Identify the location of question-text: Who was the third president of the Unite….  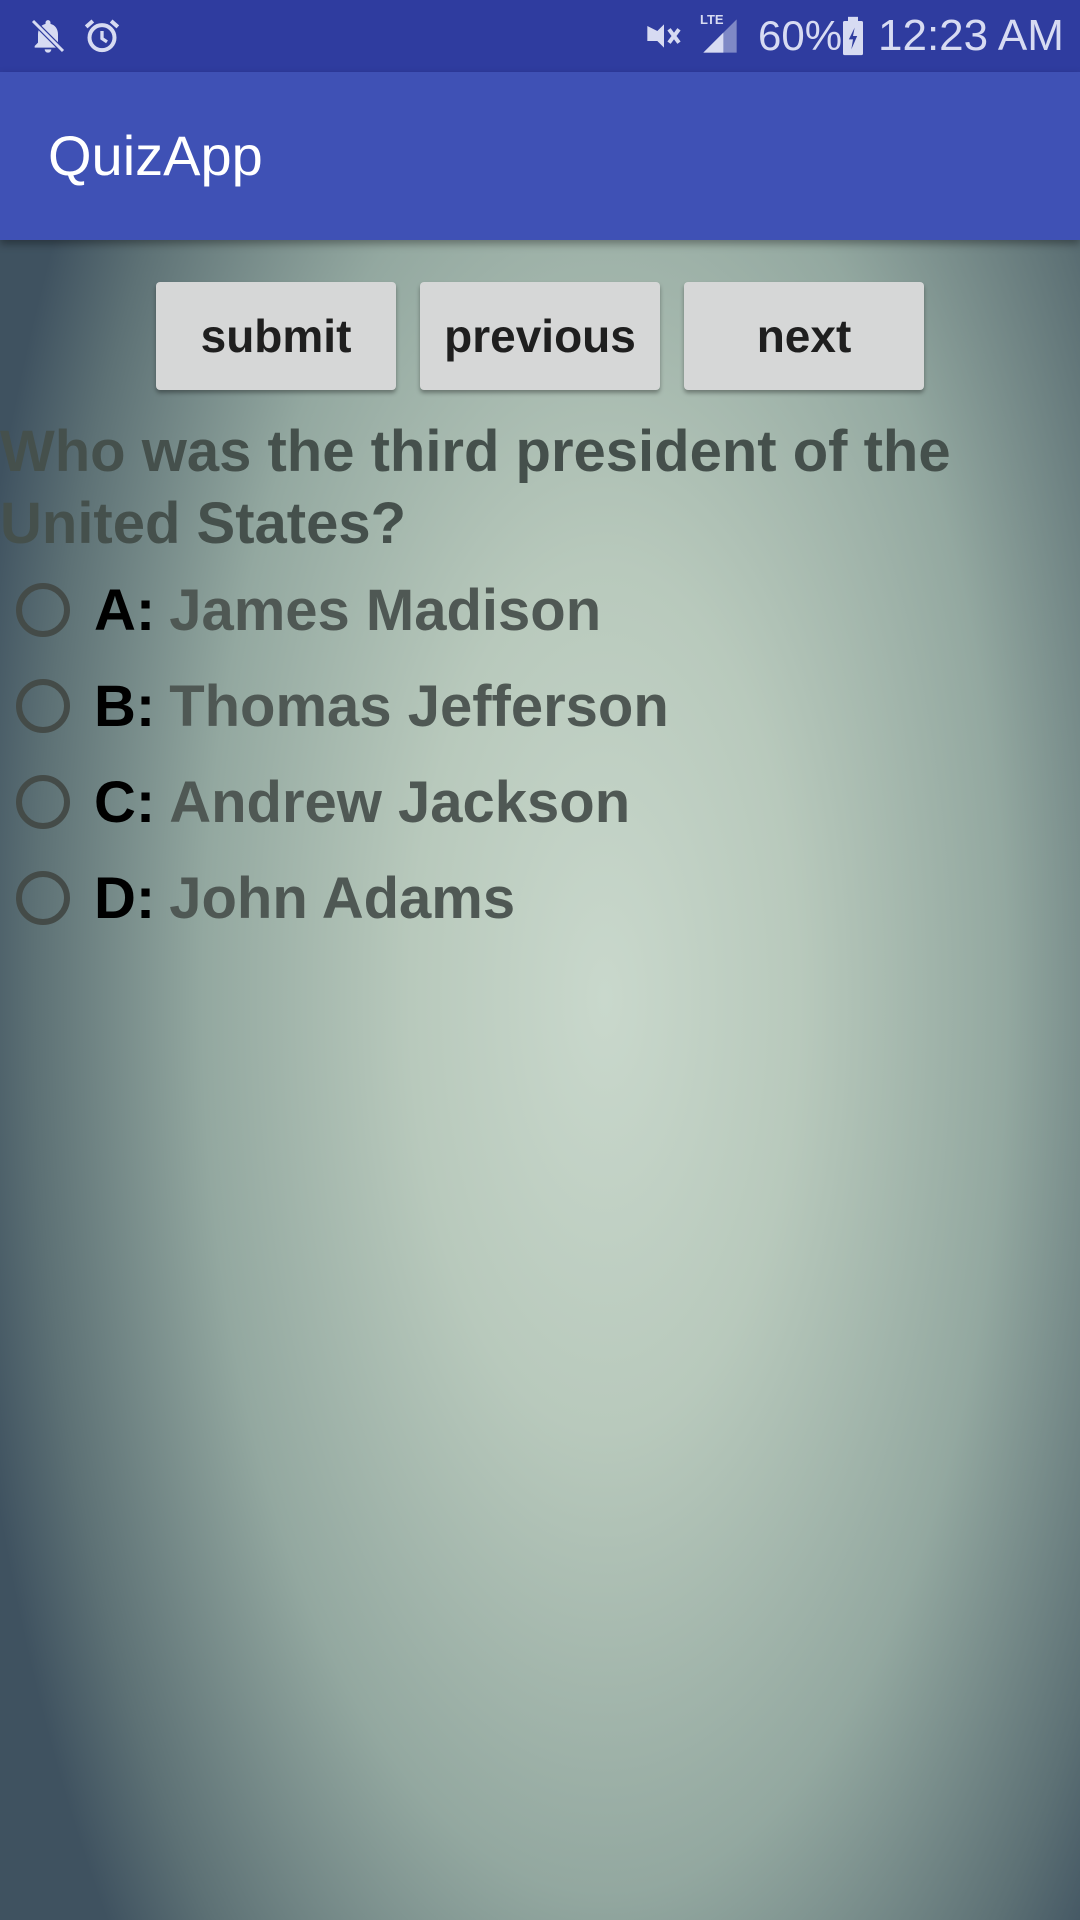
(475, 487).